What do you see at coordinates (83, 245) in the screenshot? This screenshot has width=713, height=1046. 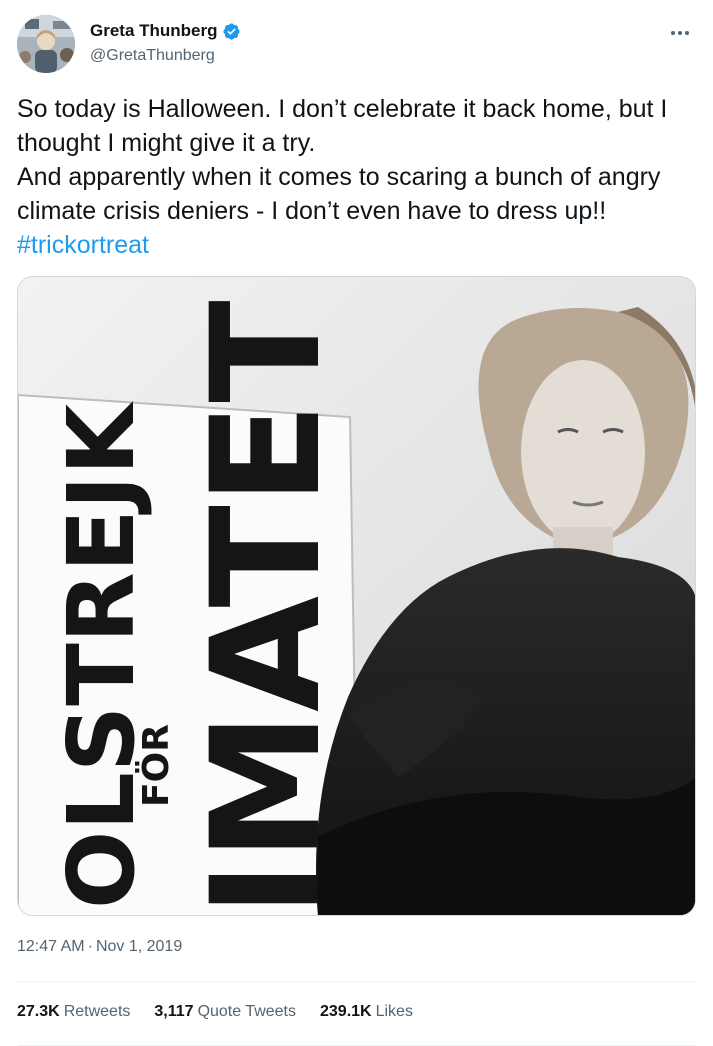 I see `hashtag-link: #trickortreat` at bounding box center [83, 245].